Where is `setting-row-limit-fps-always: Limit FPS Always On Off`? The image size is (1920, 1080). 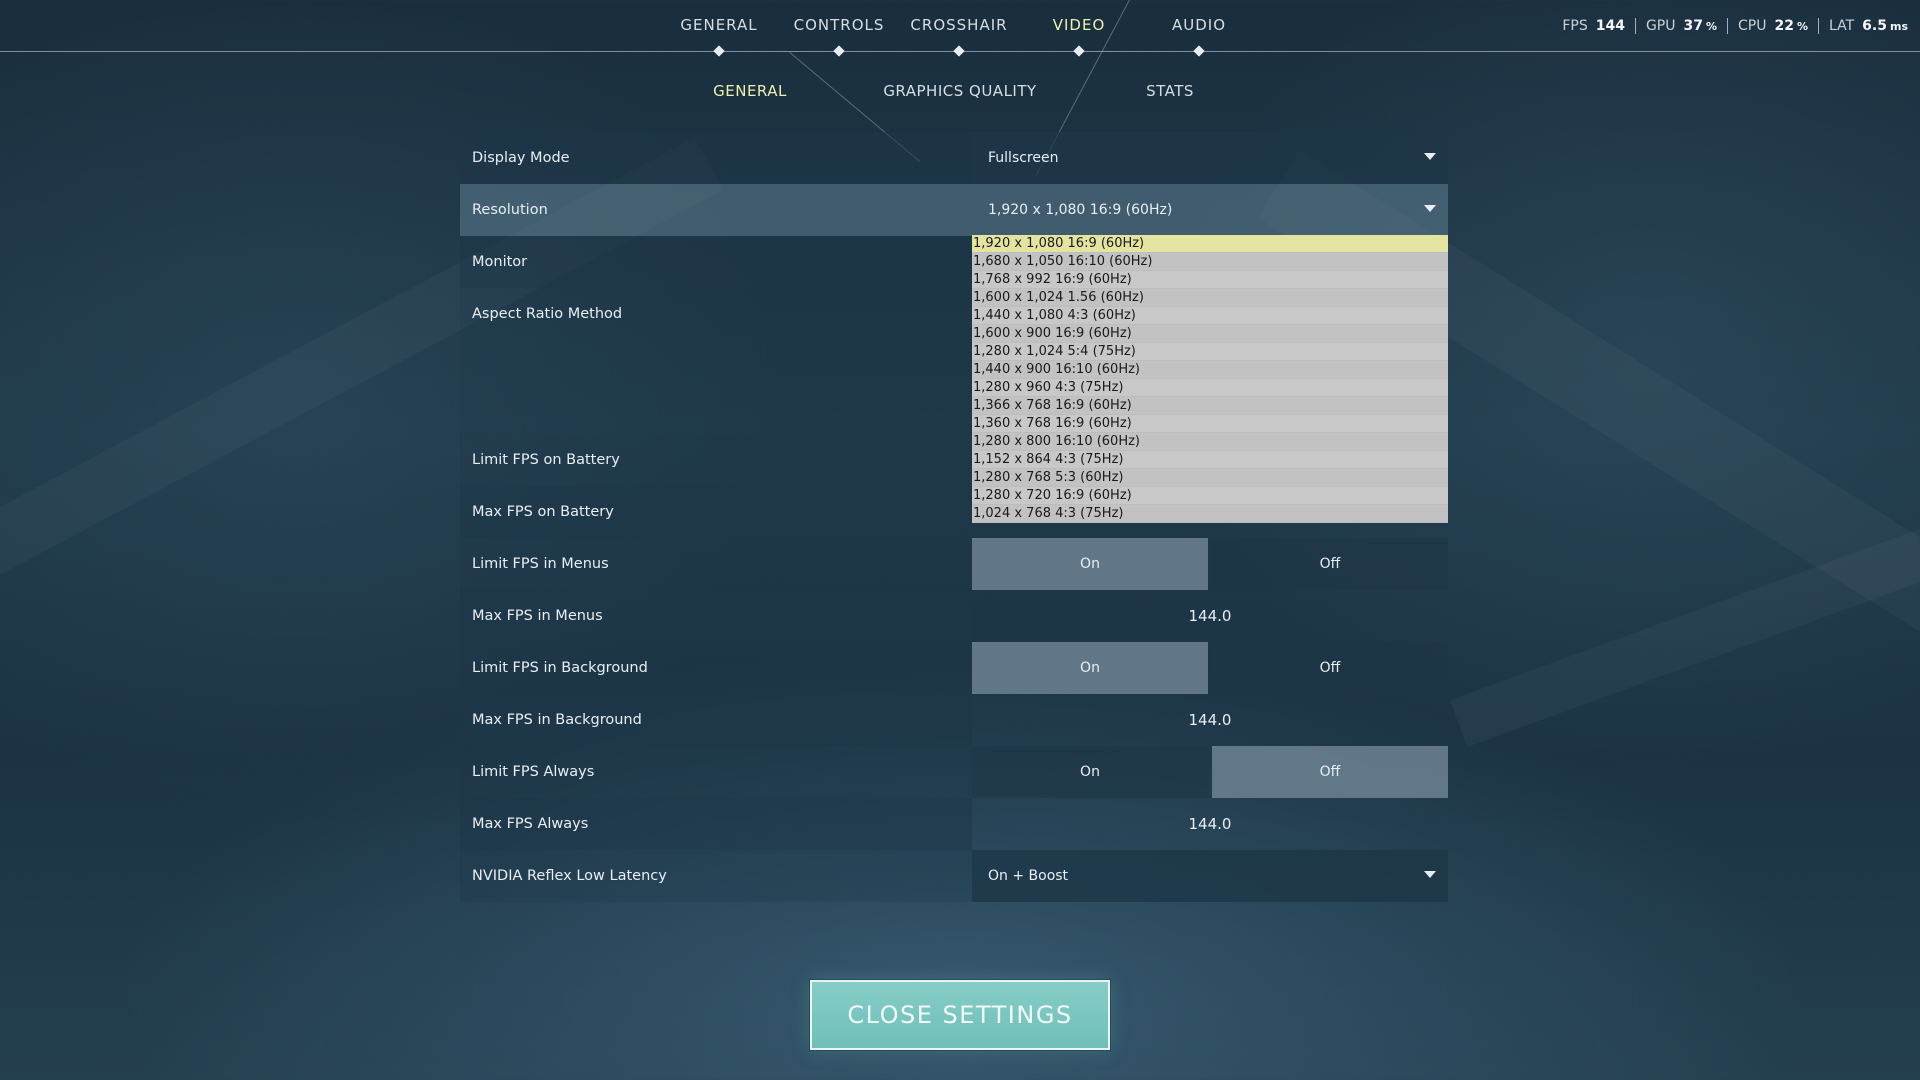 setting-row-limit-fps-always: Limit FPS Always On Off is located at coordinates (954, 772).